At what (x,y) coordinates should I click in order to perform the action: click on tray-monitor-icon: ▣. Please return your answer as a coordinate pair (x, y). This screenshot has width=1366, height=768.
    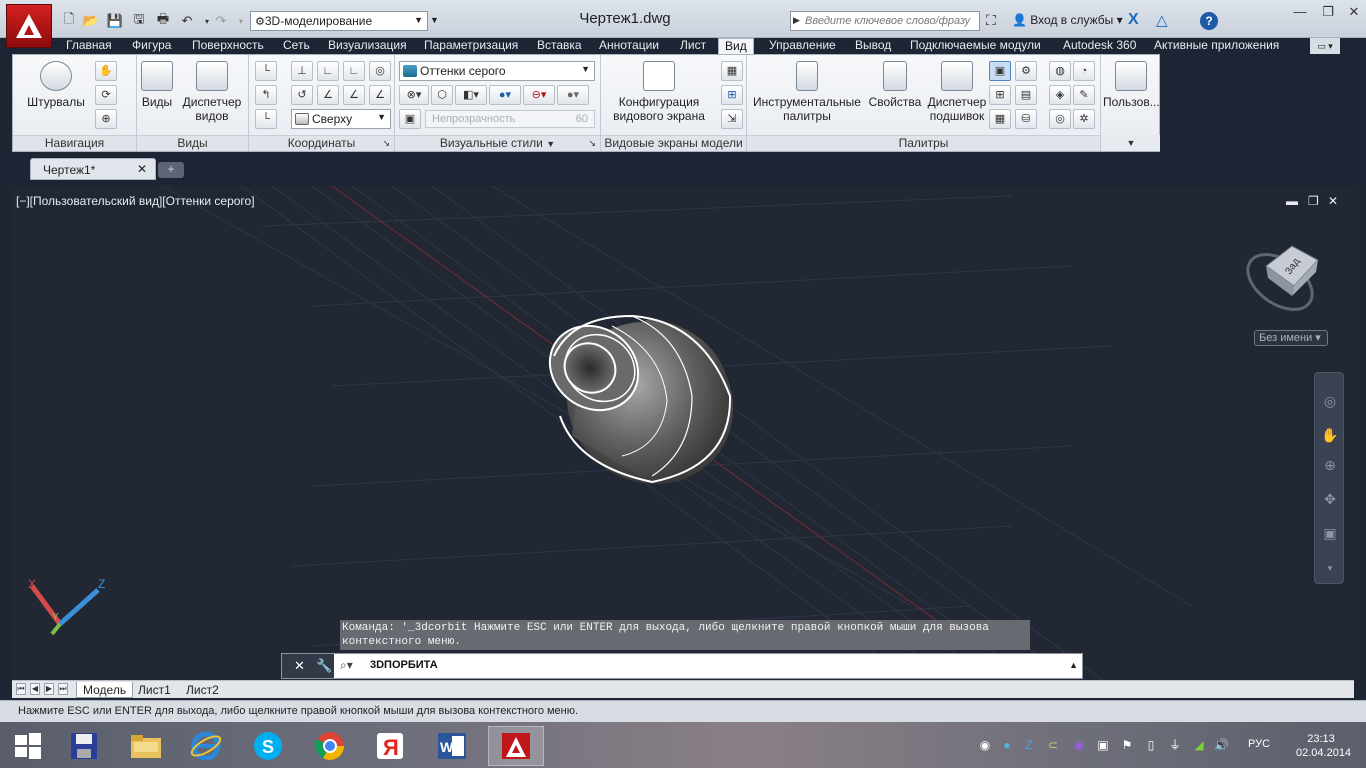
    Looking at the image, I should click on (1103, 745).